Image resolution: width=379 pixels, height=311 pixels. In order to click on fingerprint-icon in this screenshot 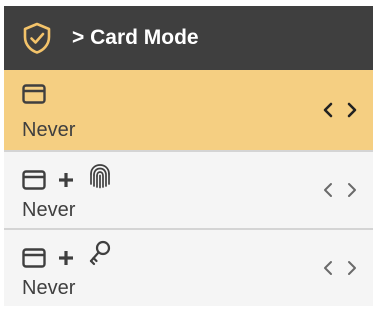, I will do `click(100, 176)`.